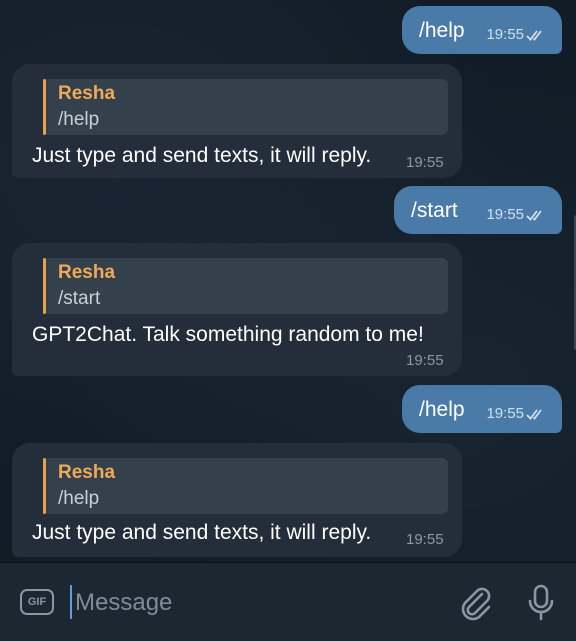  What do you see at coordinates (573, 282) in the screenshot?
I see `scroll-indicator` at bounding box center [573, 282].